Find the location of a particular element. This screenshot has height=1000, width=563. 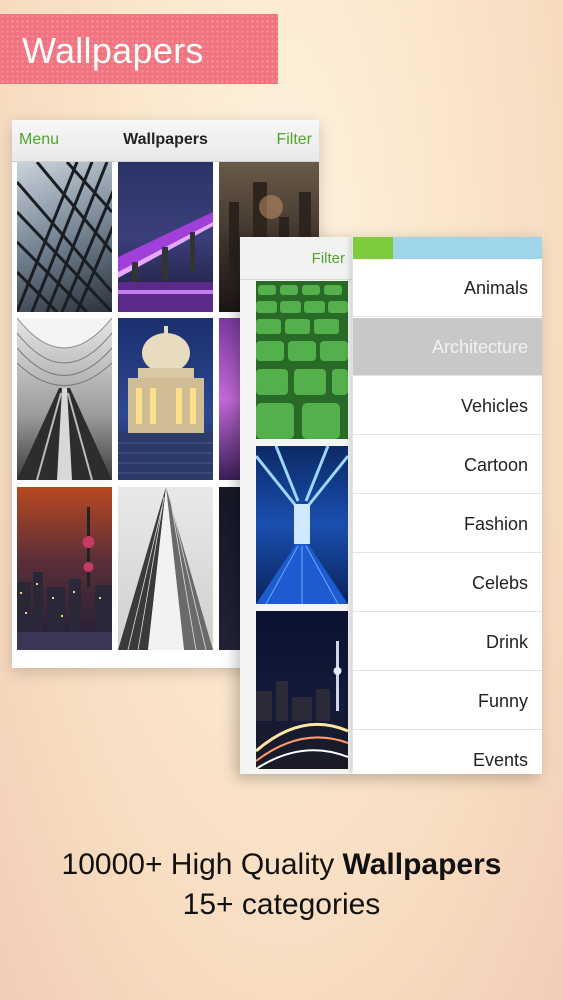

category-item-architecture: Architecture is located at coordinates (447, 347).